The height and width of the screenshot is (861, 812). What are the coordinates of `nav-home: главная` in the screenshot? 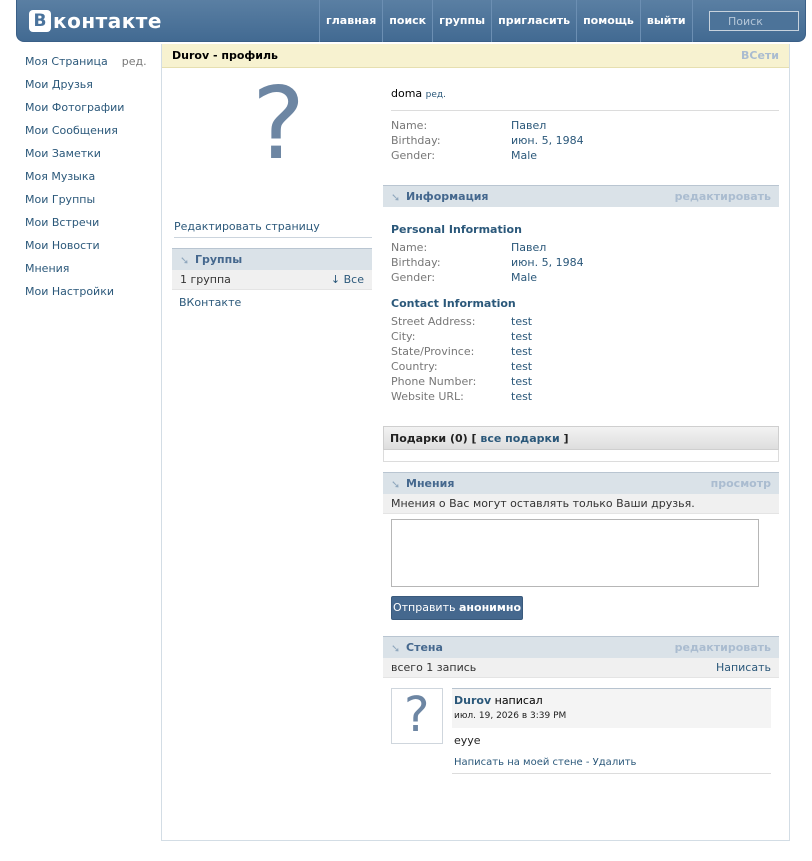 It's located at (350, 21).